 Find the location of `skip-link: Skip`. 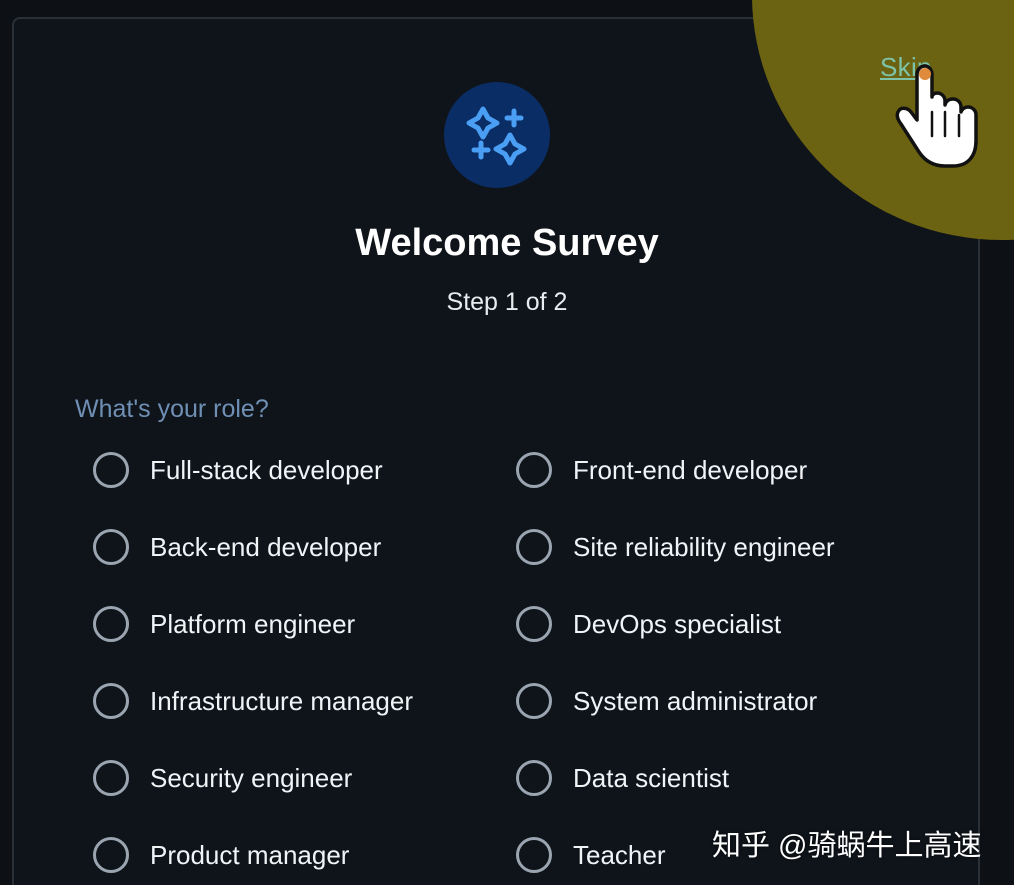

skip-link: Skip is located at coordinates (906, 67).